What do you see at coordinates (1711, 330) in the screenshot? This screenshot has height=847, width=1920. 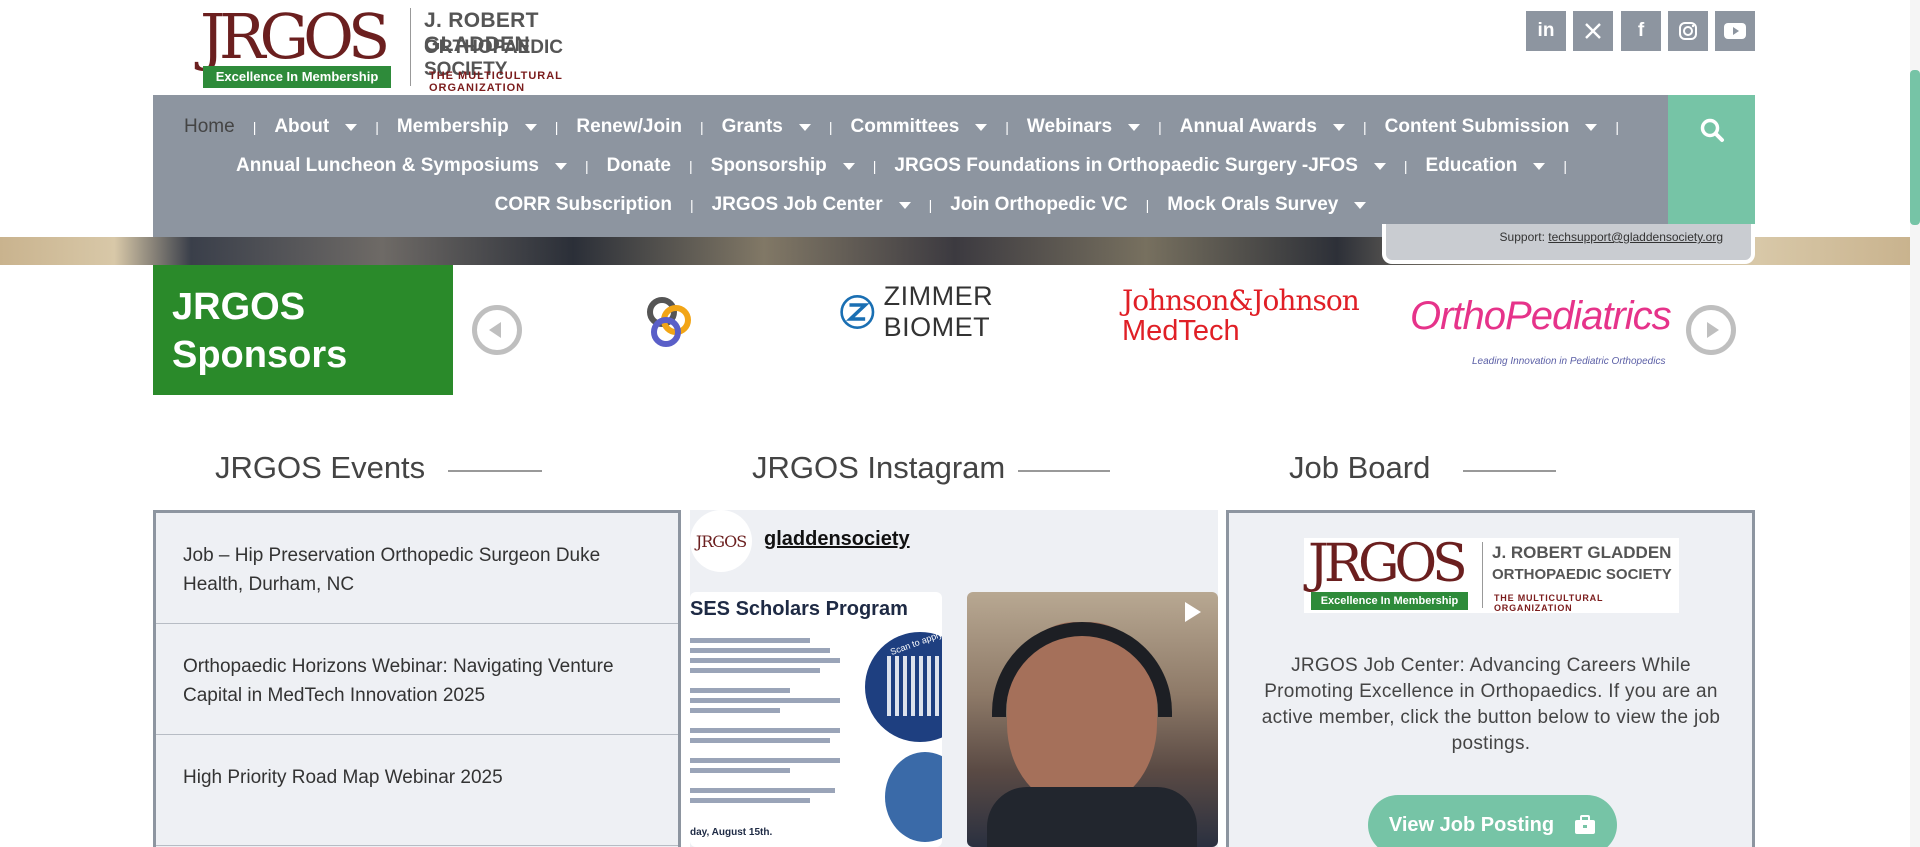 I see `carousel-next-button` at bounding box center [1711, 330].